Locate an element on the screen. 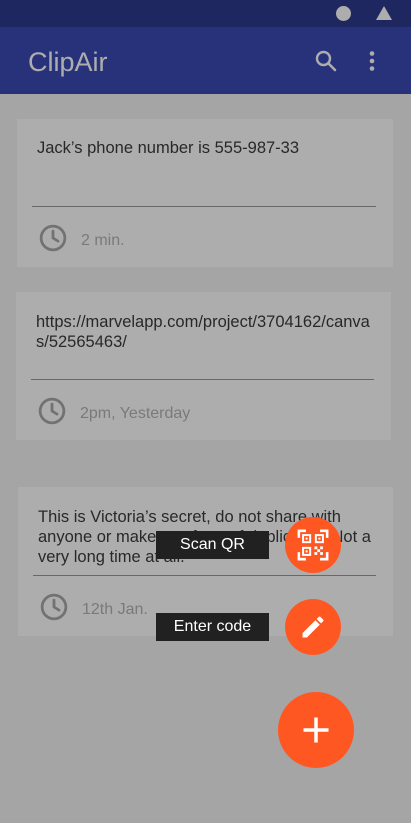  qr-code-icon is located at coordinates (313, 545).